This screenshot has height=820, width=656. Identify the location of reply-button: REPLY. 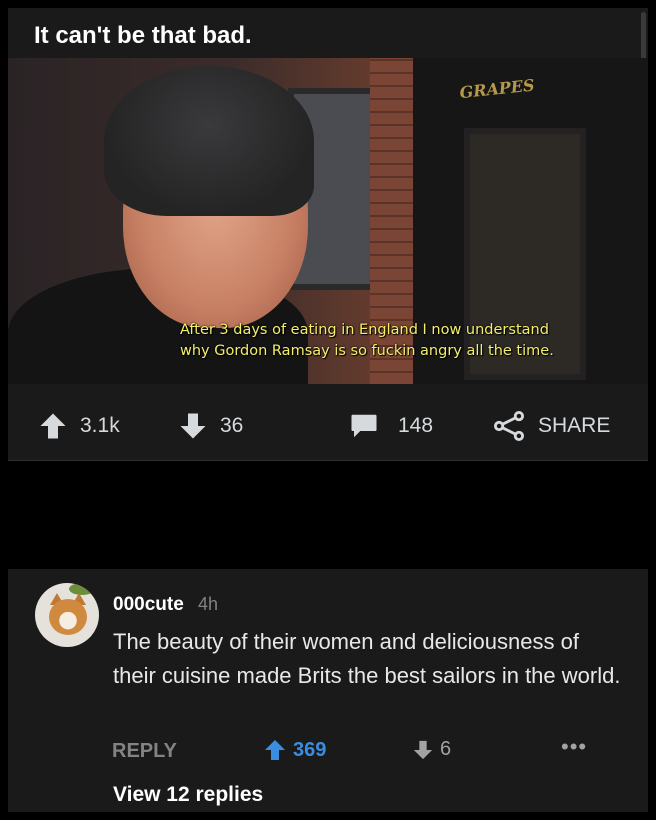
(144, 751).